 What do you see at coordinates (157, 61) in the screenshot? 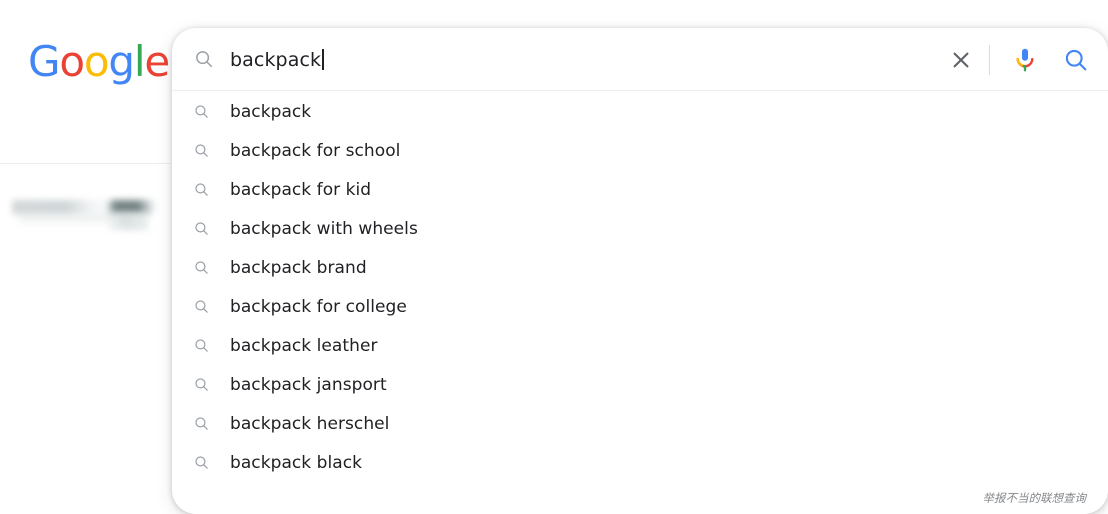
I see `logo-letter-6: e` at bounding box center [157, 61].